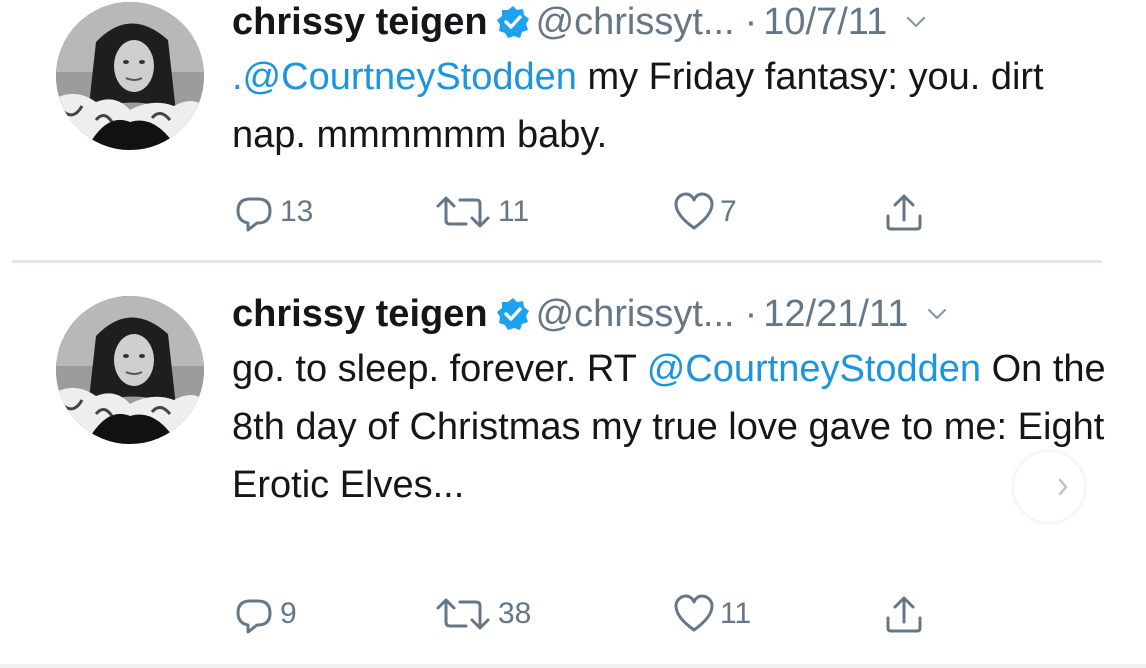  Describe the element at coordinates (515, 613) in the screenshot. I see `retweet-count: 38` at that location.